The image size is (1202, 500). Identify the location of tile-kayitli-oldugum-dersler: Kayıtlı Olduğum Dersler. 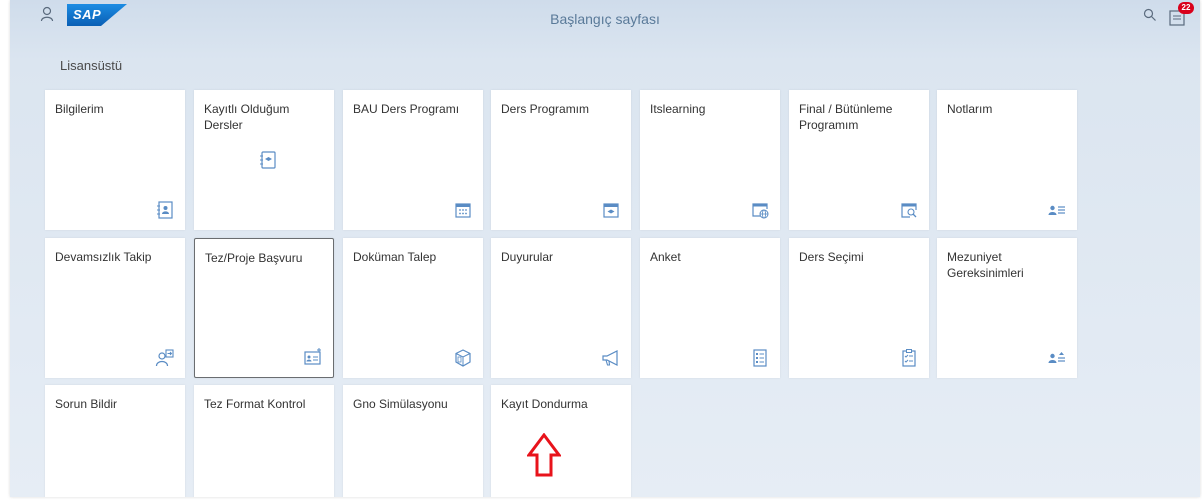
(264, 160).